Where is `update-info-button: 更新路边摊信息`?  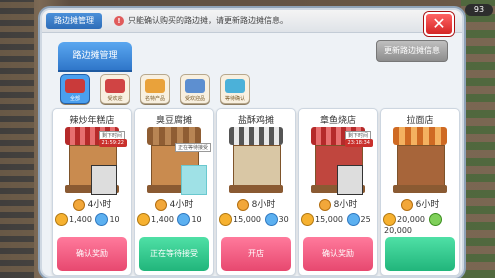
update-info-button: 更新路边摊信息 is located at coordinates (412, 51).